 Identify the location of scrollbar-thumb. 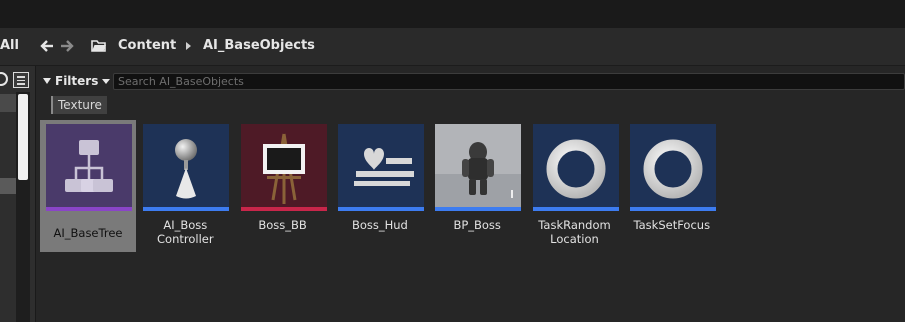
(23, 137).